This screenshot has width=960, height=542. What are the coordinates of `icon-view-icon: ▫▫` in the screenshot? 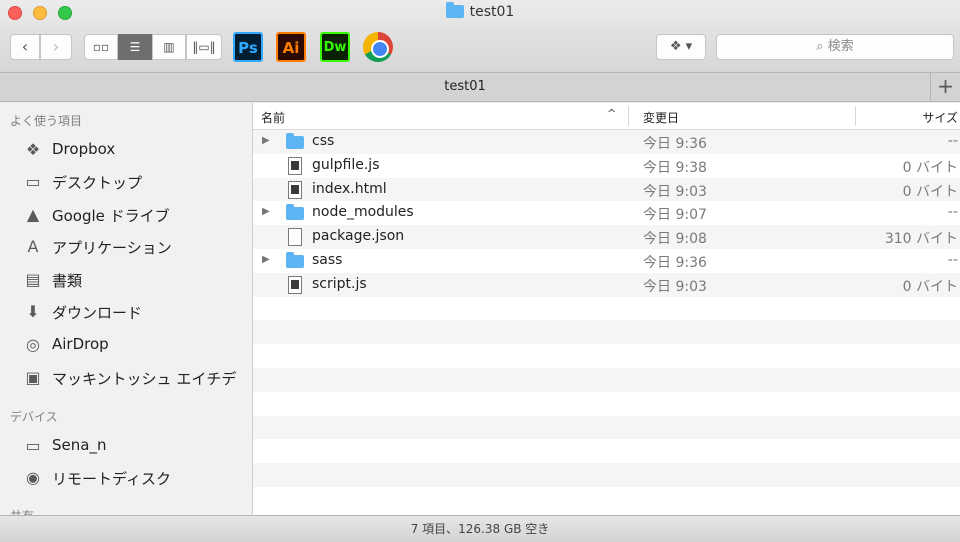 It's located at (101, 47).